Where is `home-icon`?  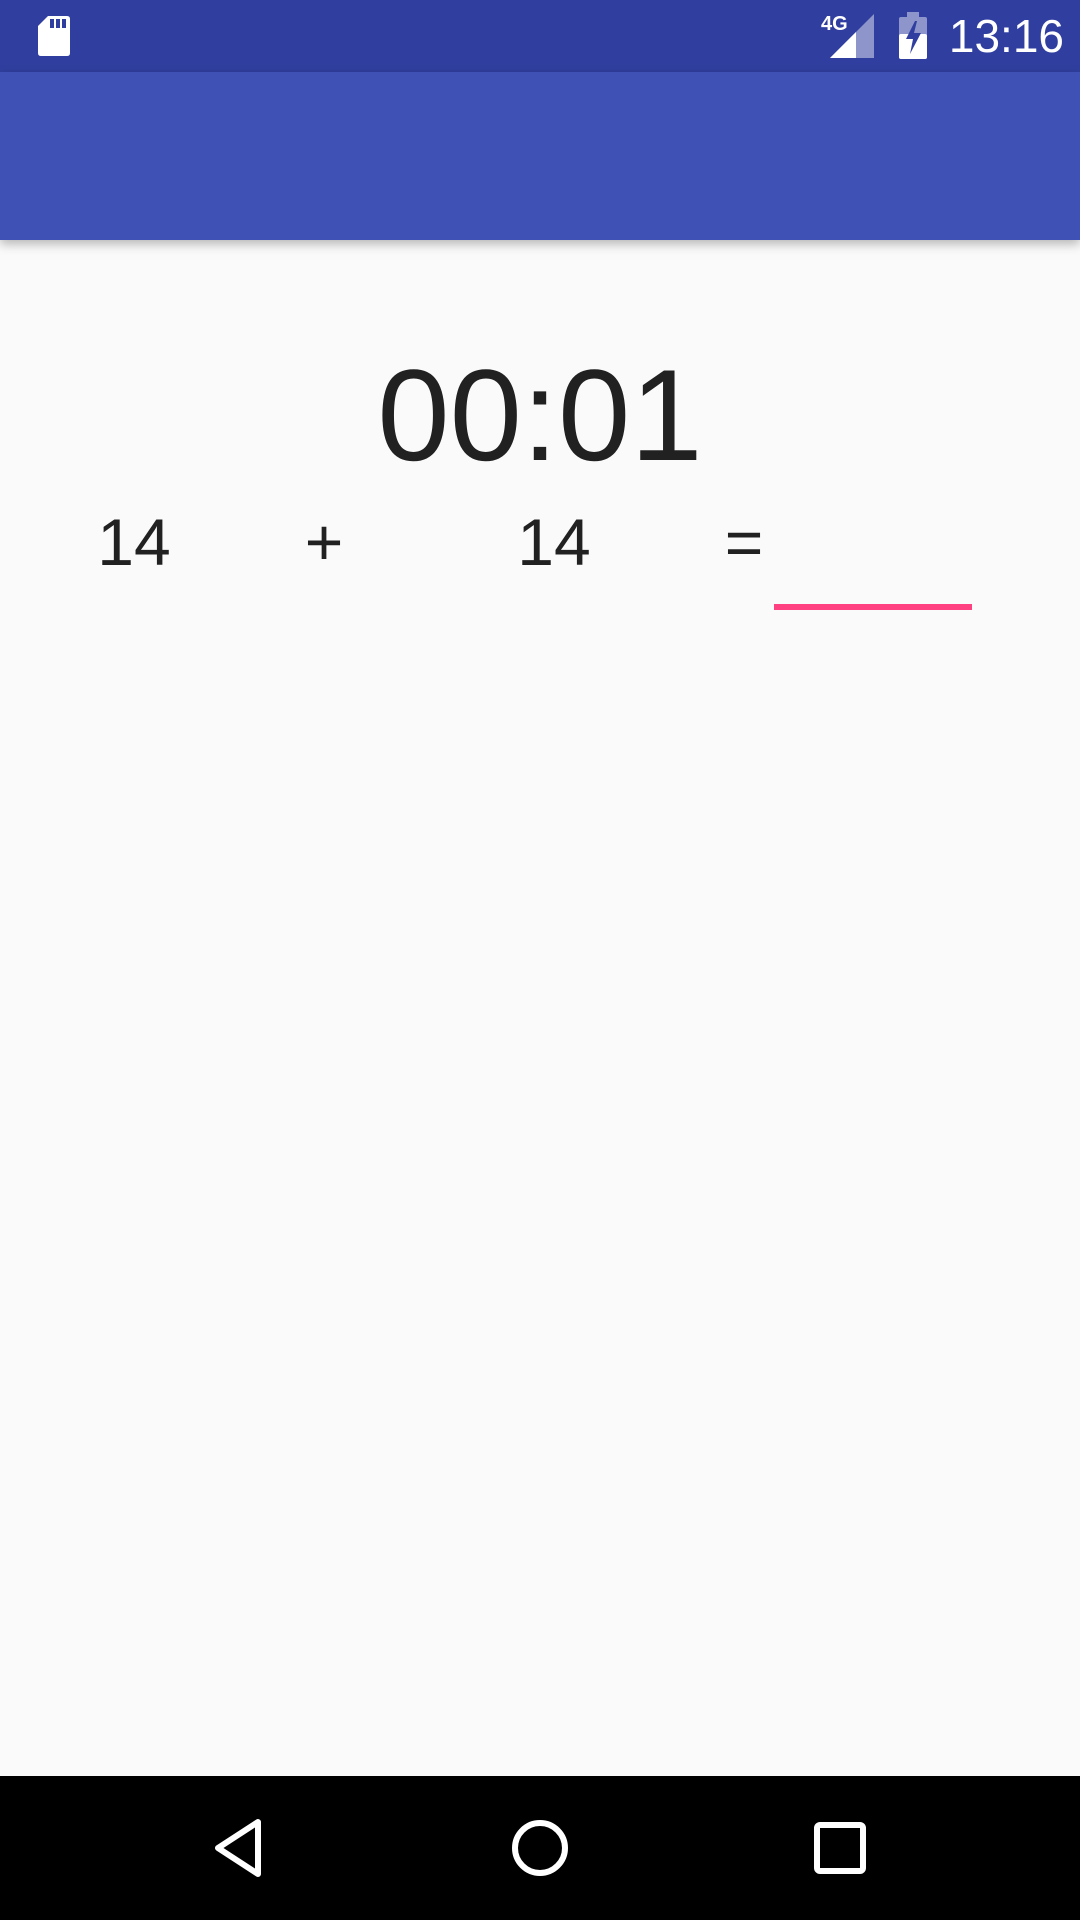 home-icon is located at coordinates (540, 1848).